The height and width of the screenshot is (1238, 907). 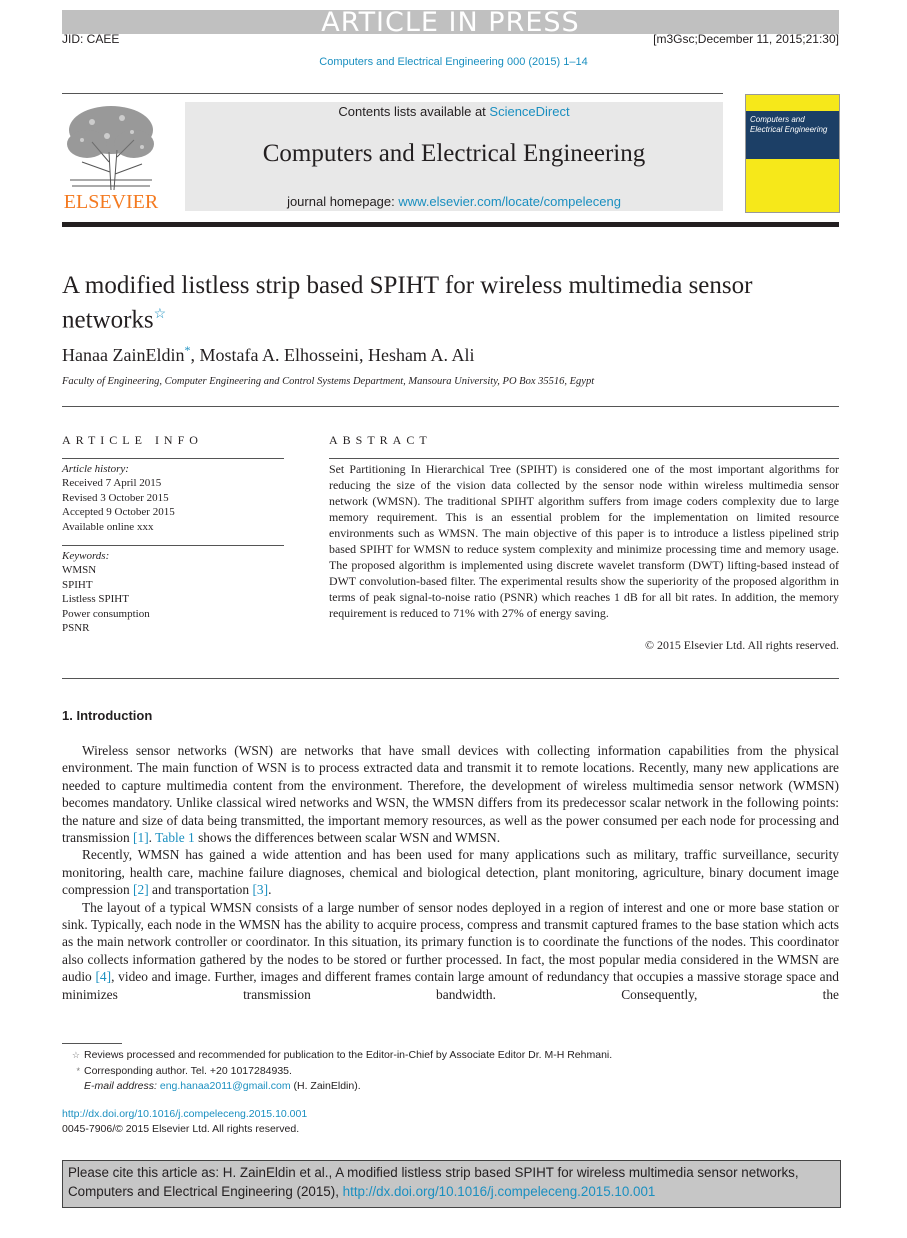 What do you see at coordinates (91, 39) in the screenshot?
I see `journal-id: JID: CAEE` at bounding box center [91, 39].